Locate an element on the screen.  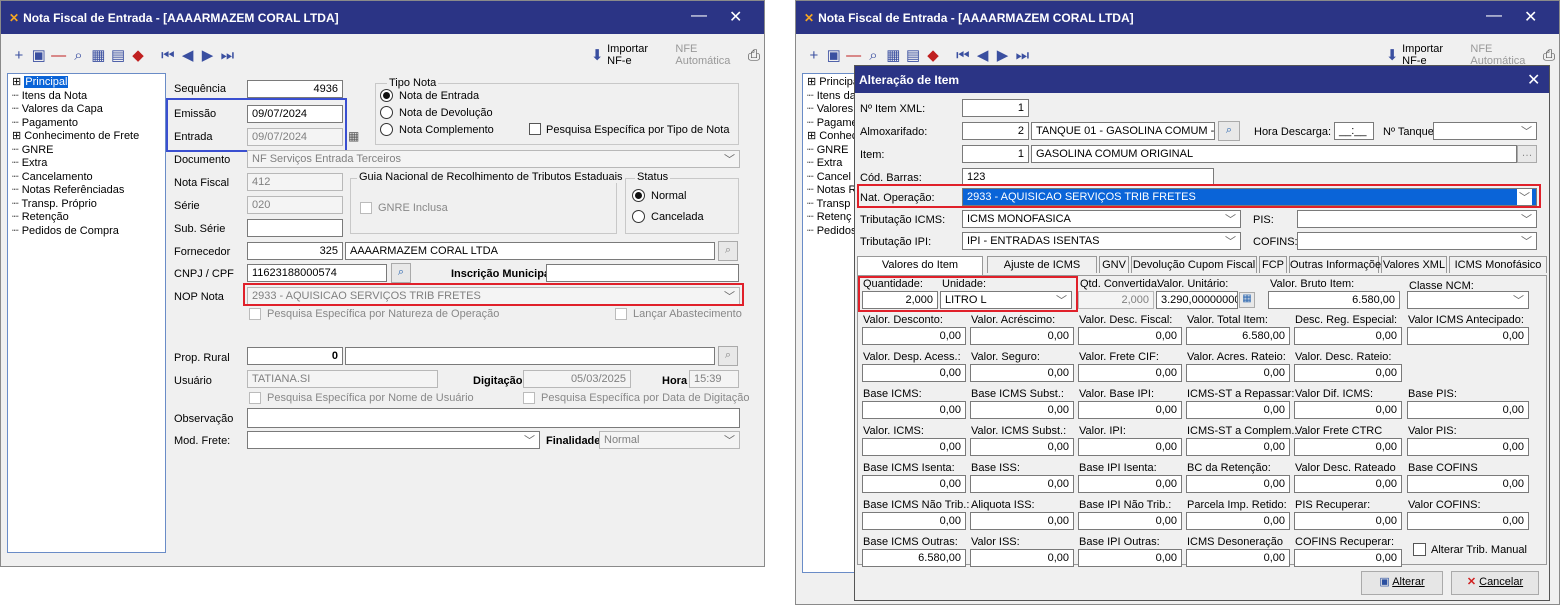
nfe-auto-button: NFE Automática is located at coordinates (1500, 55).